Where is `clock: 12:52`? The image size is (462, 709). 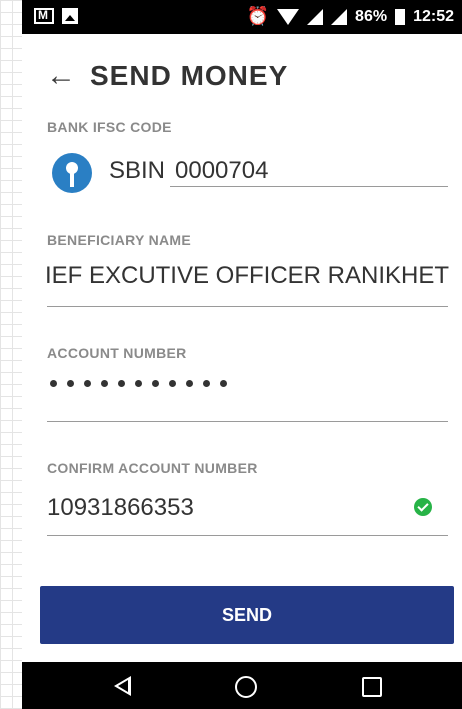
clock: 12:52 is located at coordinates (433, 16).